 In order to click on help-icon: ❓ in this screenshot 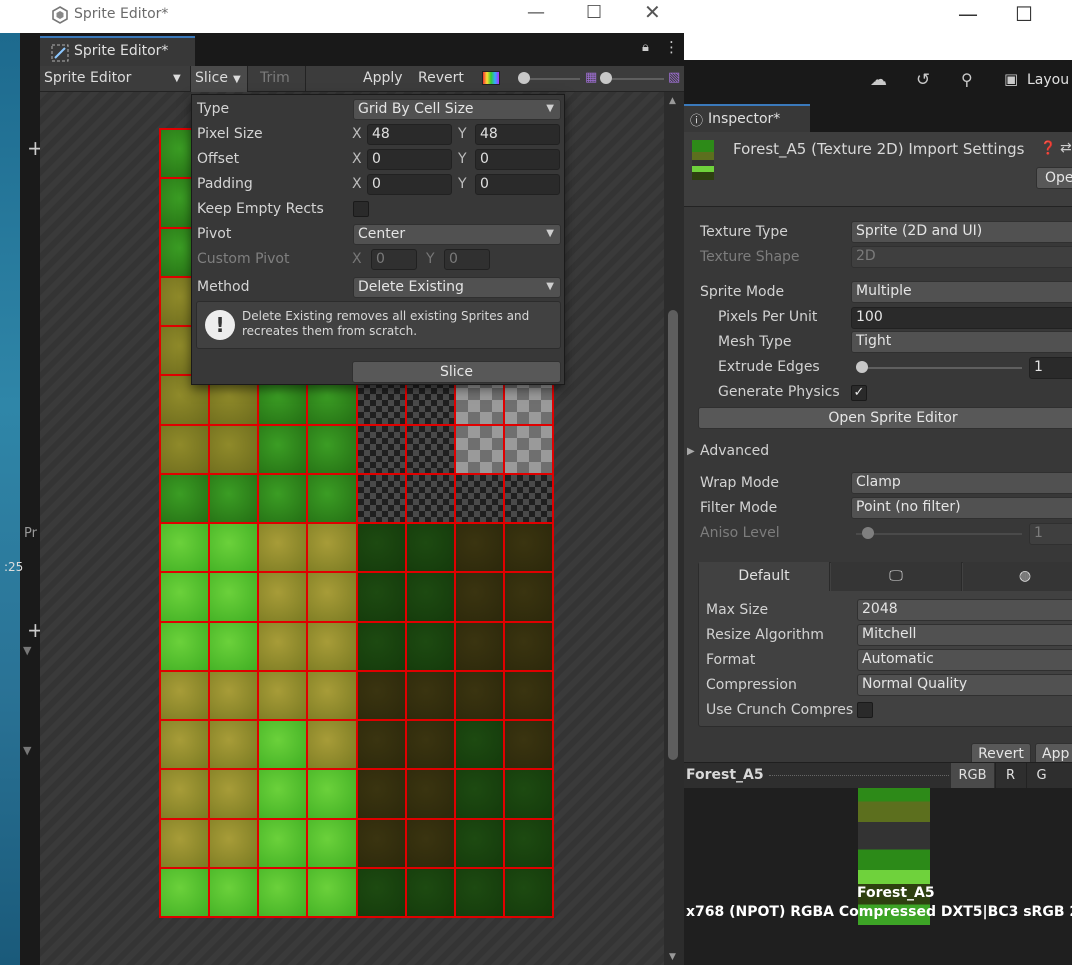, I will do `click(1048, 148)`.